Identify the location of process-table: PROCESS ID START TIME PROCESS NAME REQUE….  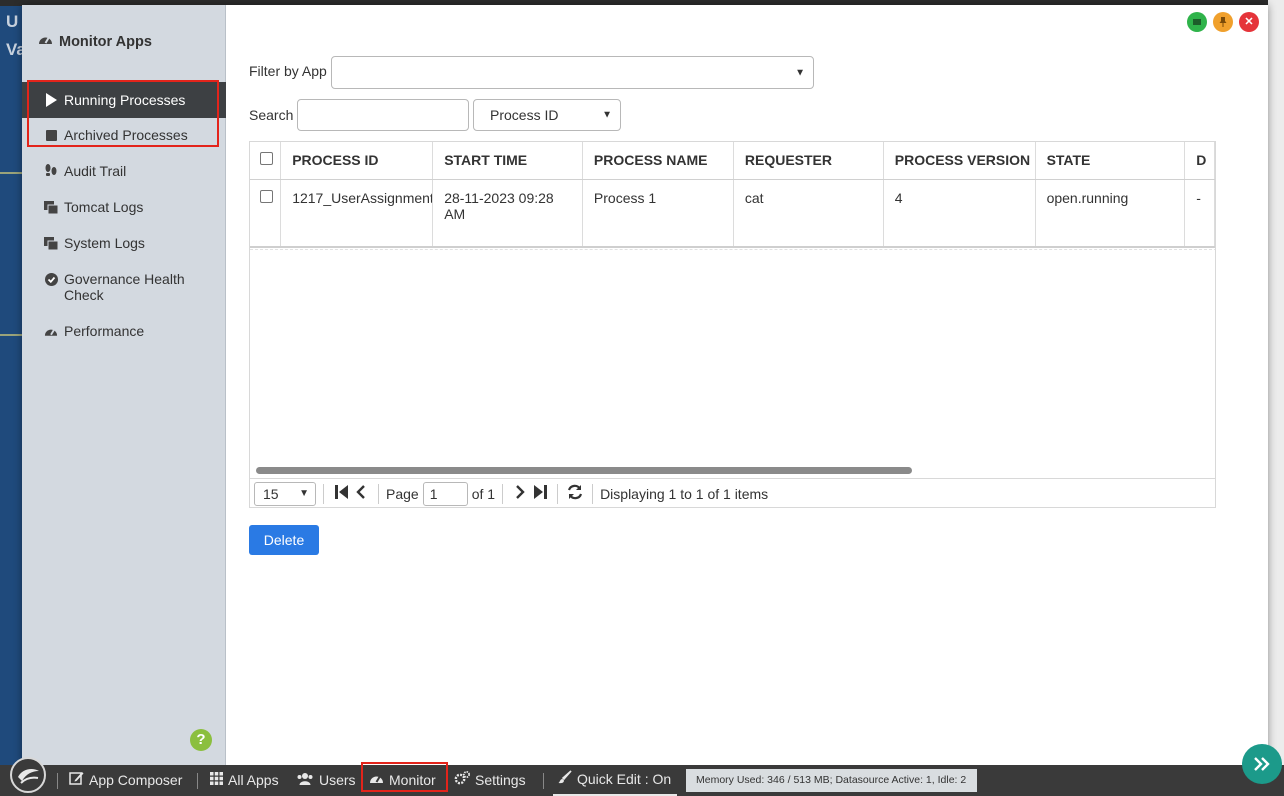
(732, 195).